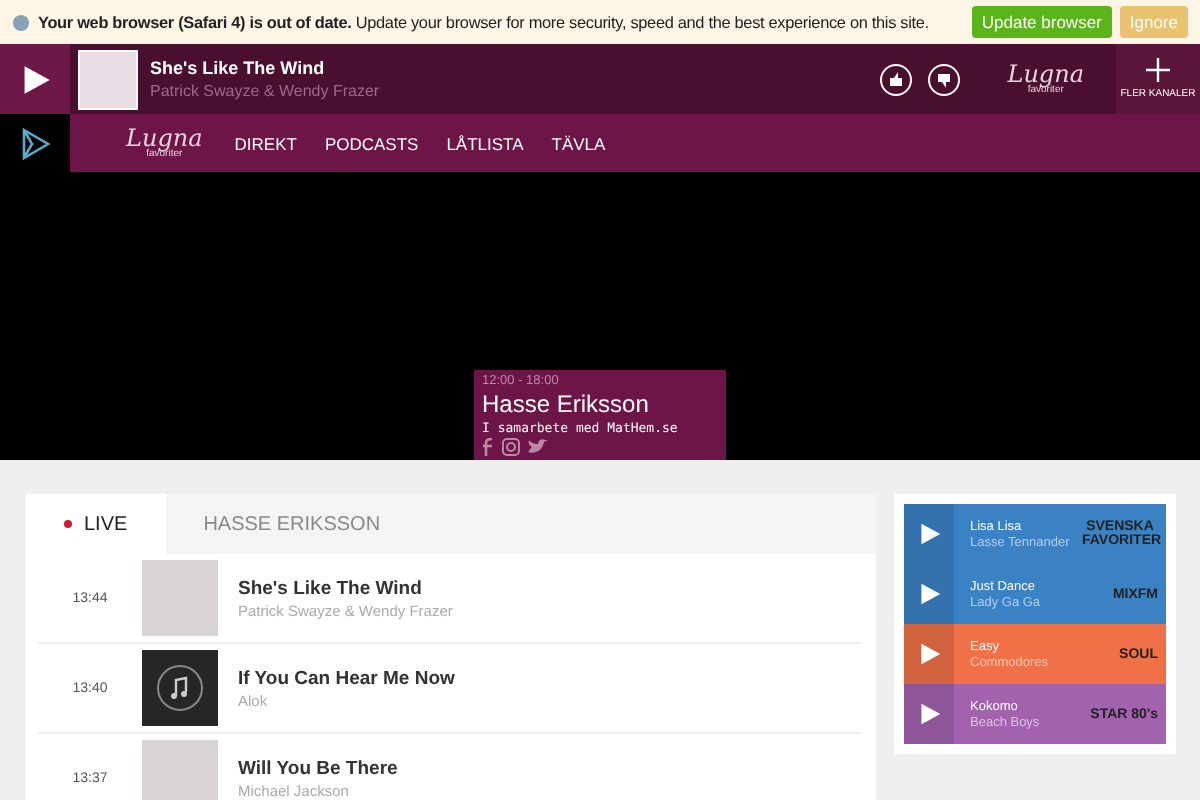 Image resolution: width=1200 pixels, height=800 pixels. What do you see at coordinates (96, 524) in the screenshot?
I see `tab: LIVE` at bounding box center [96, 524].